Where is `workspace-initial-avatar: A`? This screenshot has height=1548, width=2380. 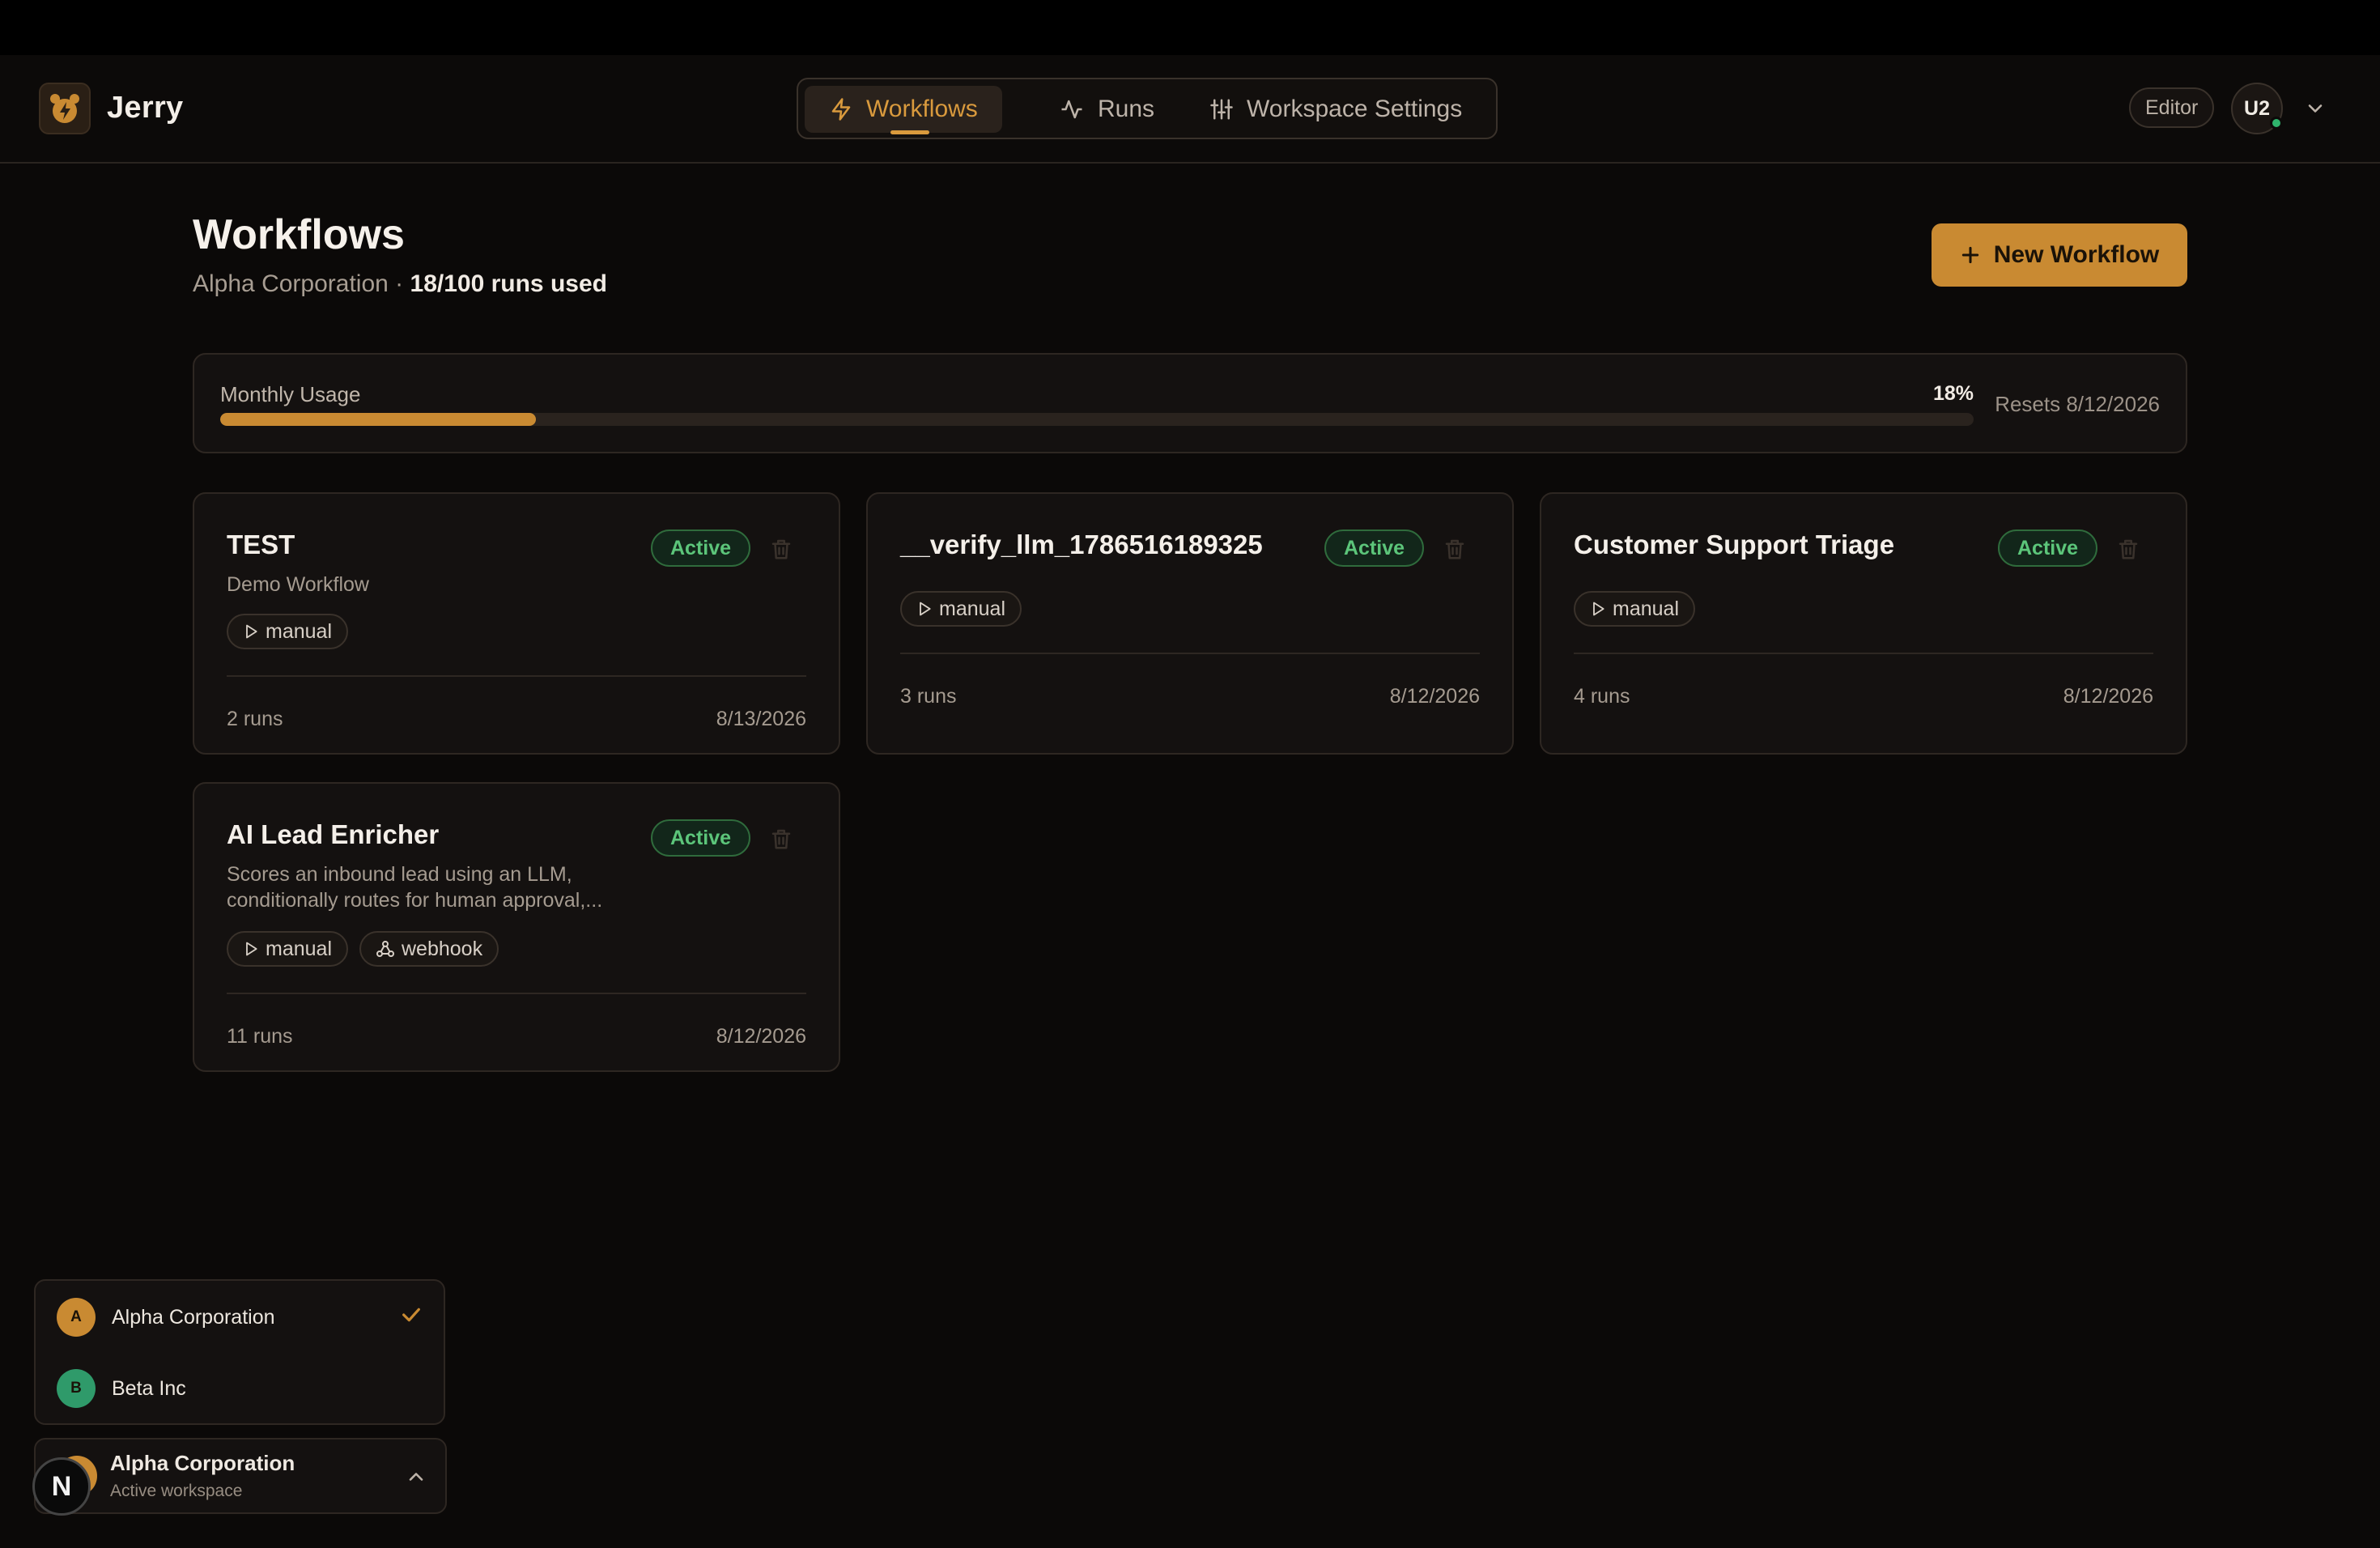 workspace-initial-avatar: A is located at coordinates (76, 1318).